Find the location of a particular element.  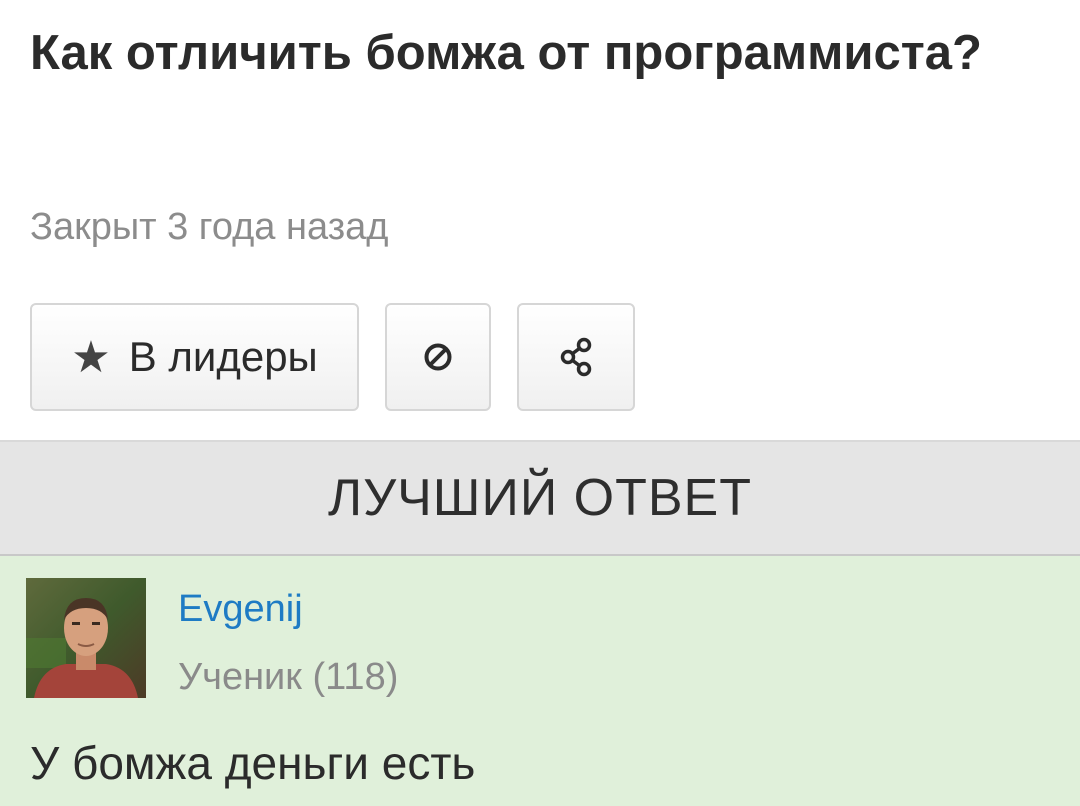

report-button is located at coordinates (438, 357).